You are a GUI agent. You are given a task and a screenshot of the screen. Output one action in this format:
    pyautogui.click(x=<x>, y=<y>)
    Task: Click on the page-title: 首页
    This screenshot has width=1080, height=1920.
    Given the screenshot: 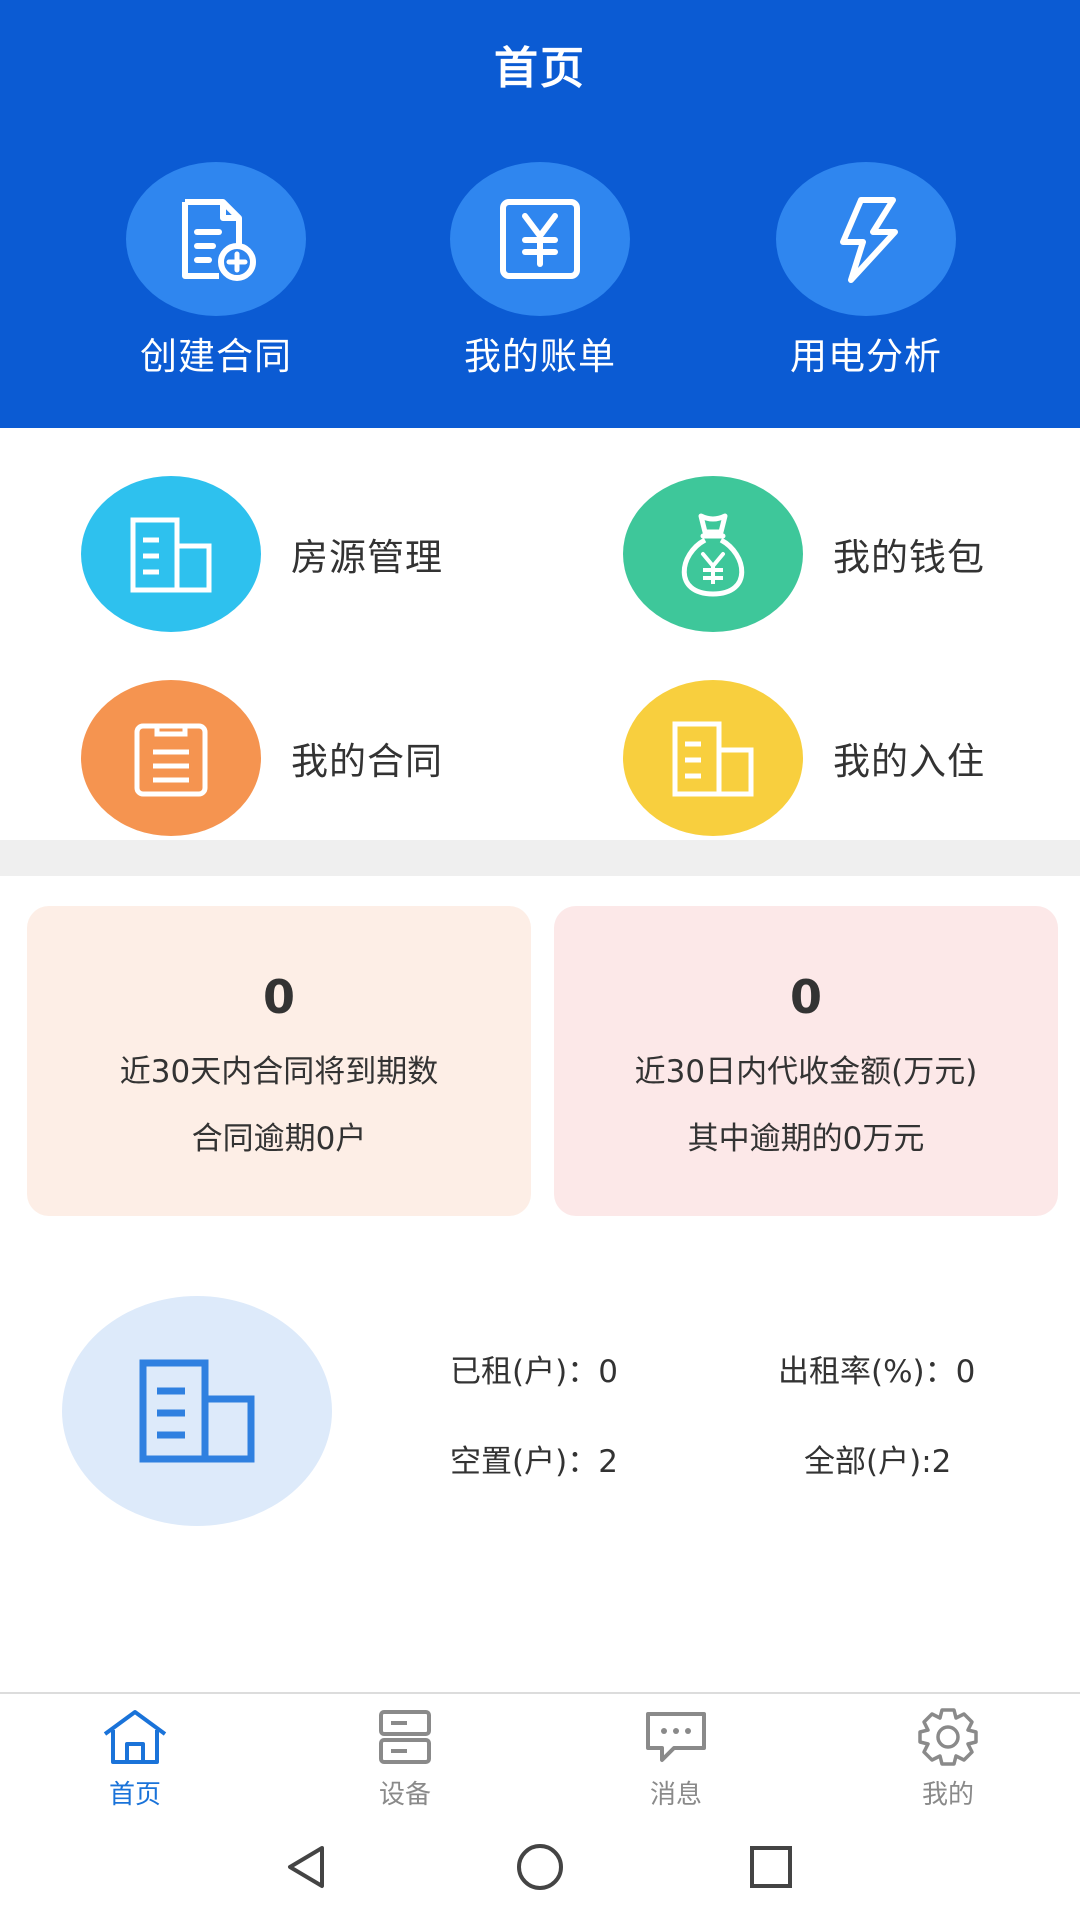 What is the action you would take?
    pyautogui.click(x=540, y=68)
    